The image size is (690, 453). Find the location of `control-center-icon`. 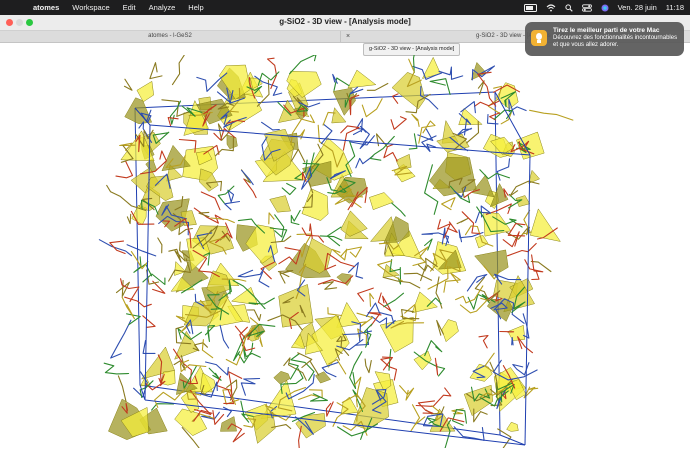

control-center-icon is located at coordinates (587, 8).